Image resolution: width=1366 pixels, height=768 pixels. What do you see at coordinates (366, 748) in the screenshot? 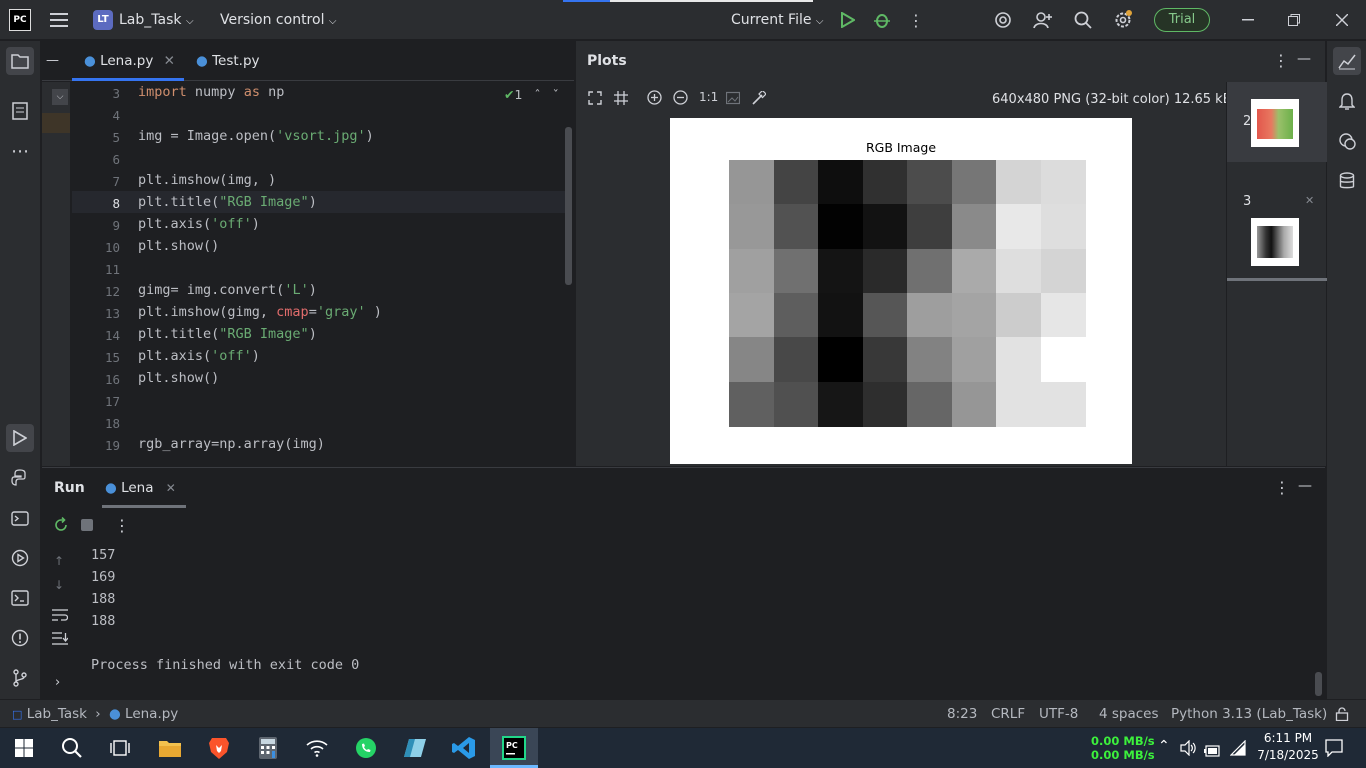
I see `whatsapp-icon` at bounding box center [366, 748].